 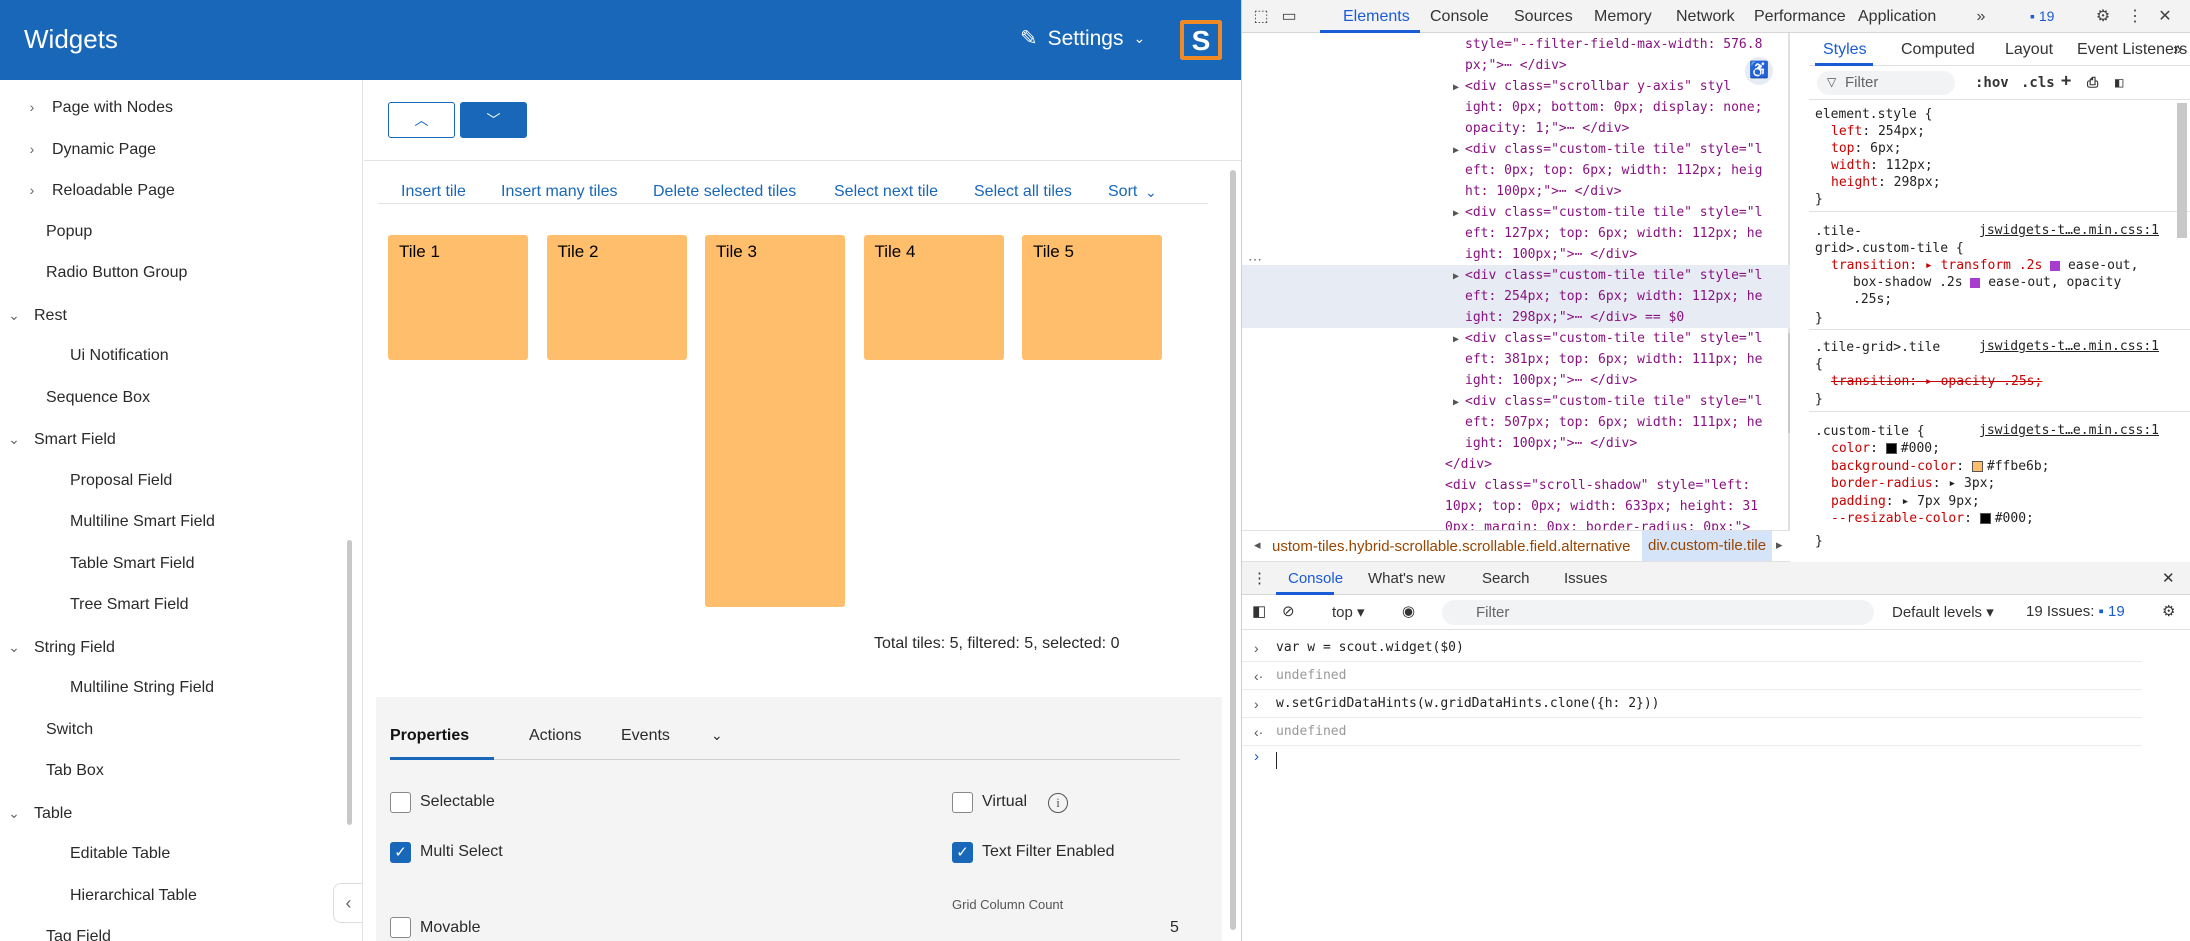 What do you see at coordinates (1261, 17) in the screenshot?
I see `inspect-element-icon: ⬚` at bounding box center [1261, 17].